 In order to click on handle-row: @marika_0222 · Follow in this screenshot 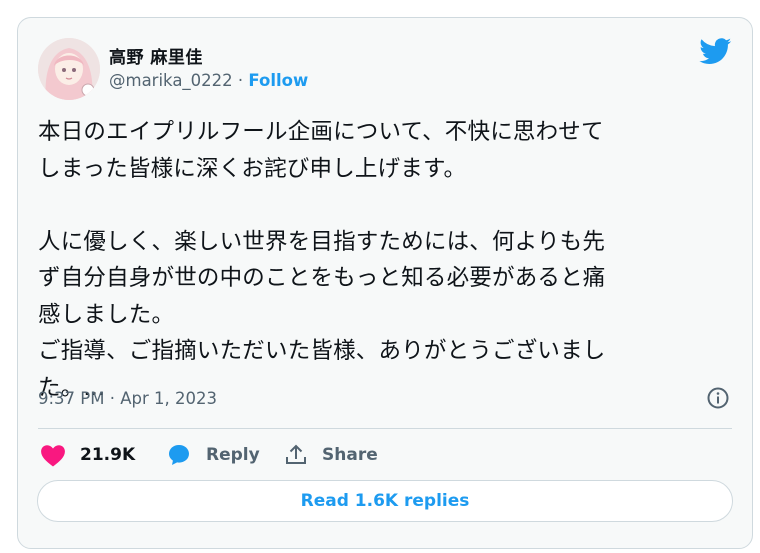, I will do `click(208, 80)`.